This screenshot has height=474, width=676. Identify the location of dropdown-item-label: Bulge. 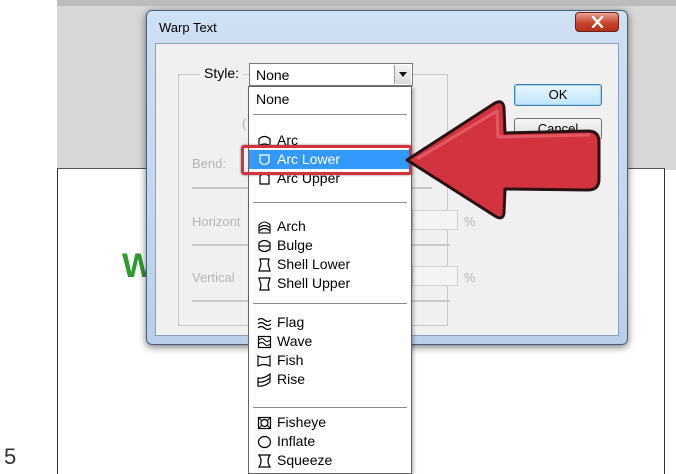
(295, 245).